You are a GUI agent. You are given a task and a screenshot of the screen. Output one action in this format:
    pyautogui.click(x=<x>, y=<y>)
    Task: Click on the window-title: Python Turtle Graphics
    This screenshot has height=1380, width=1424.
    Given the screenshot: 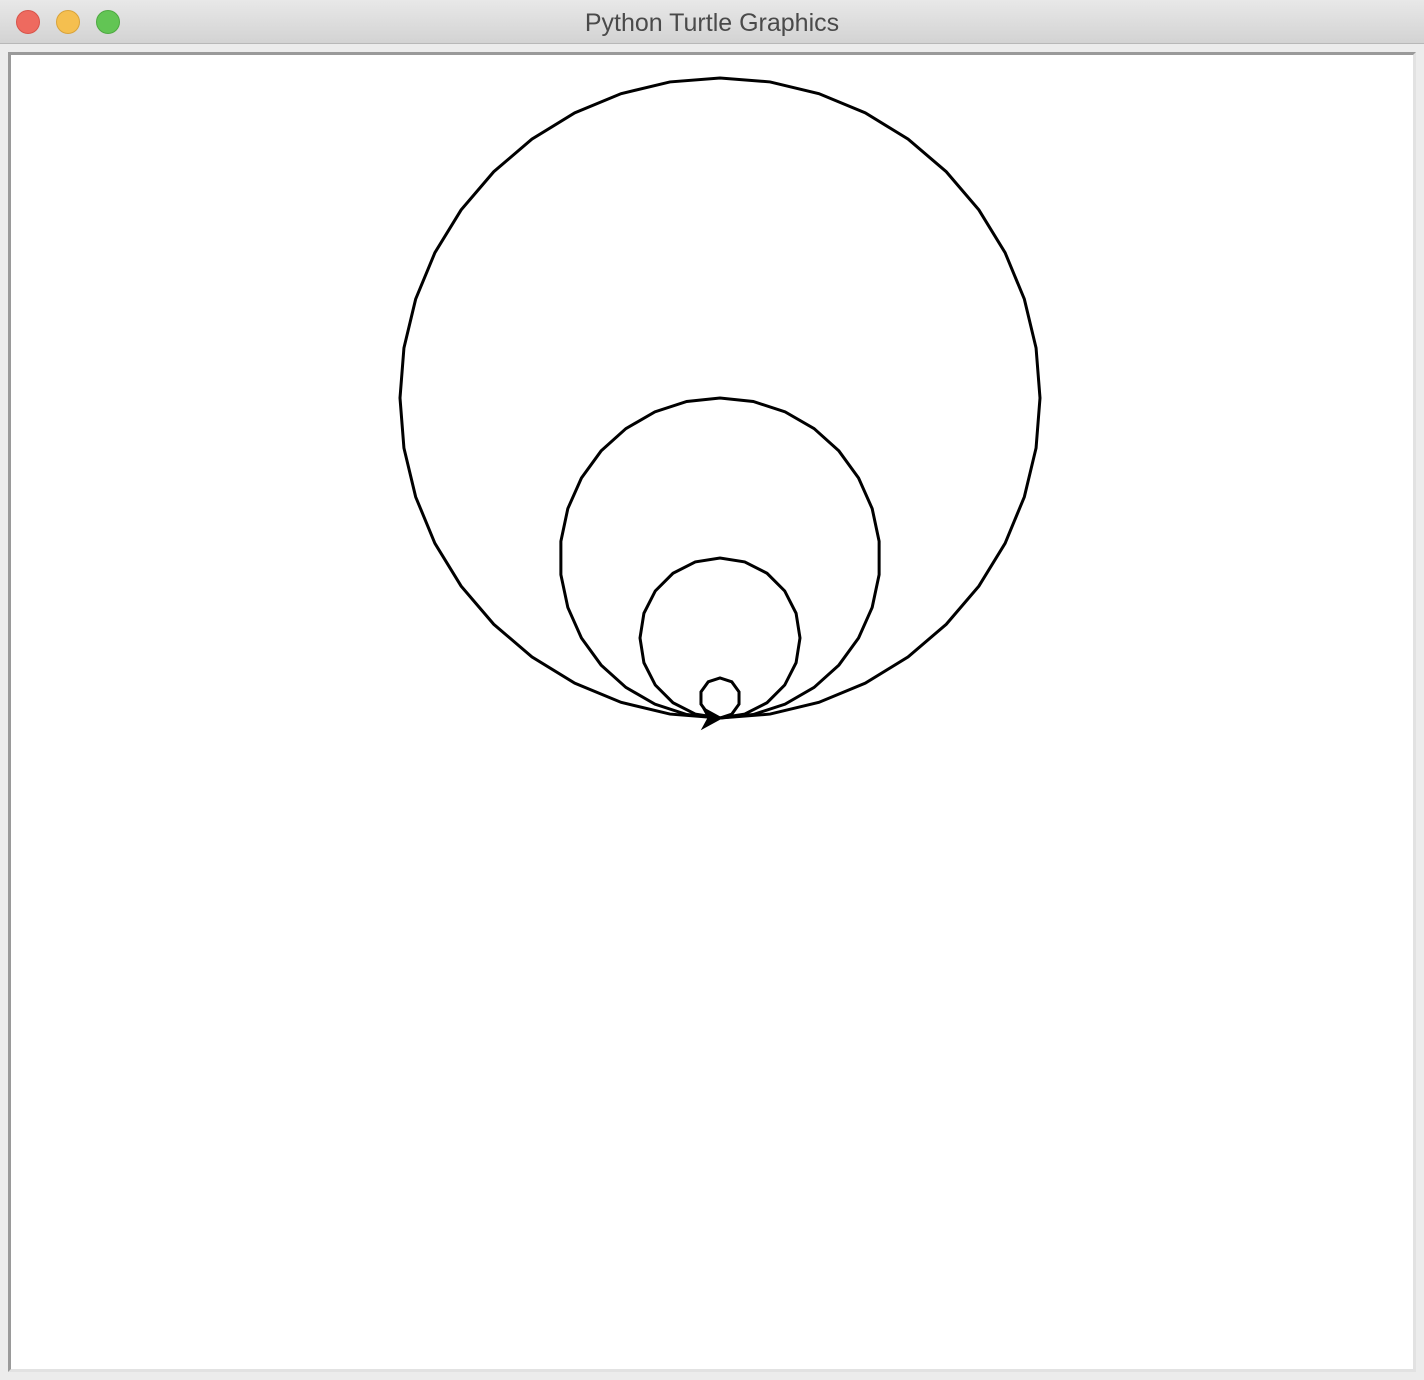 What is the action you would take?
    pyautogui.click(x=712, y=23)
    